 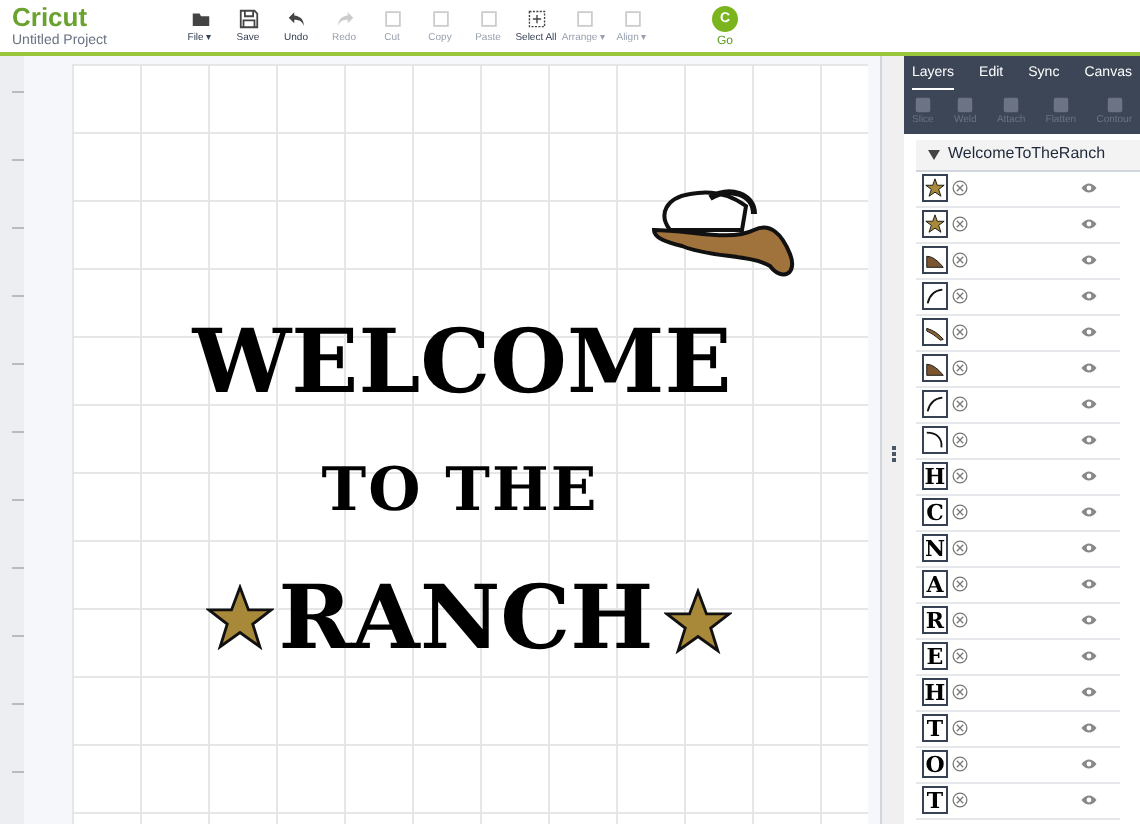 What do you see at coordinates (934, 154) in the screenshot?
I see `caret-icon` at bounding box center [934, 154].